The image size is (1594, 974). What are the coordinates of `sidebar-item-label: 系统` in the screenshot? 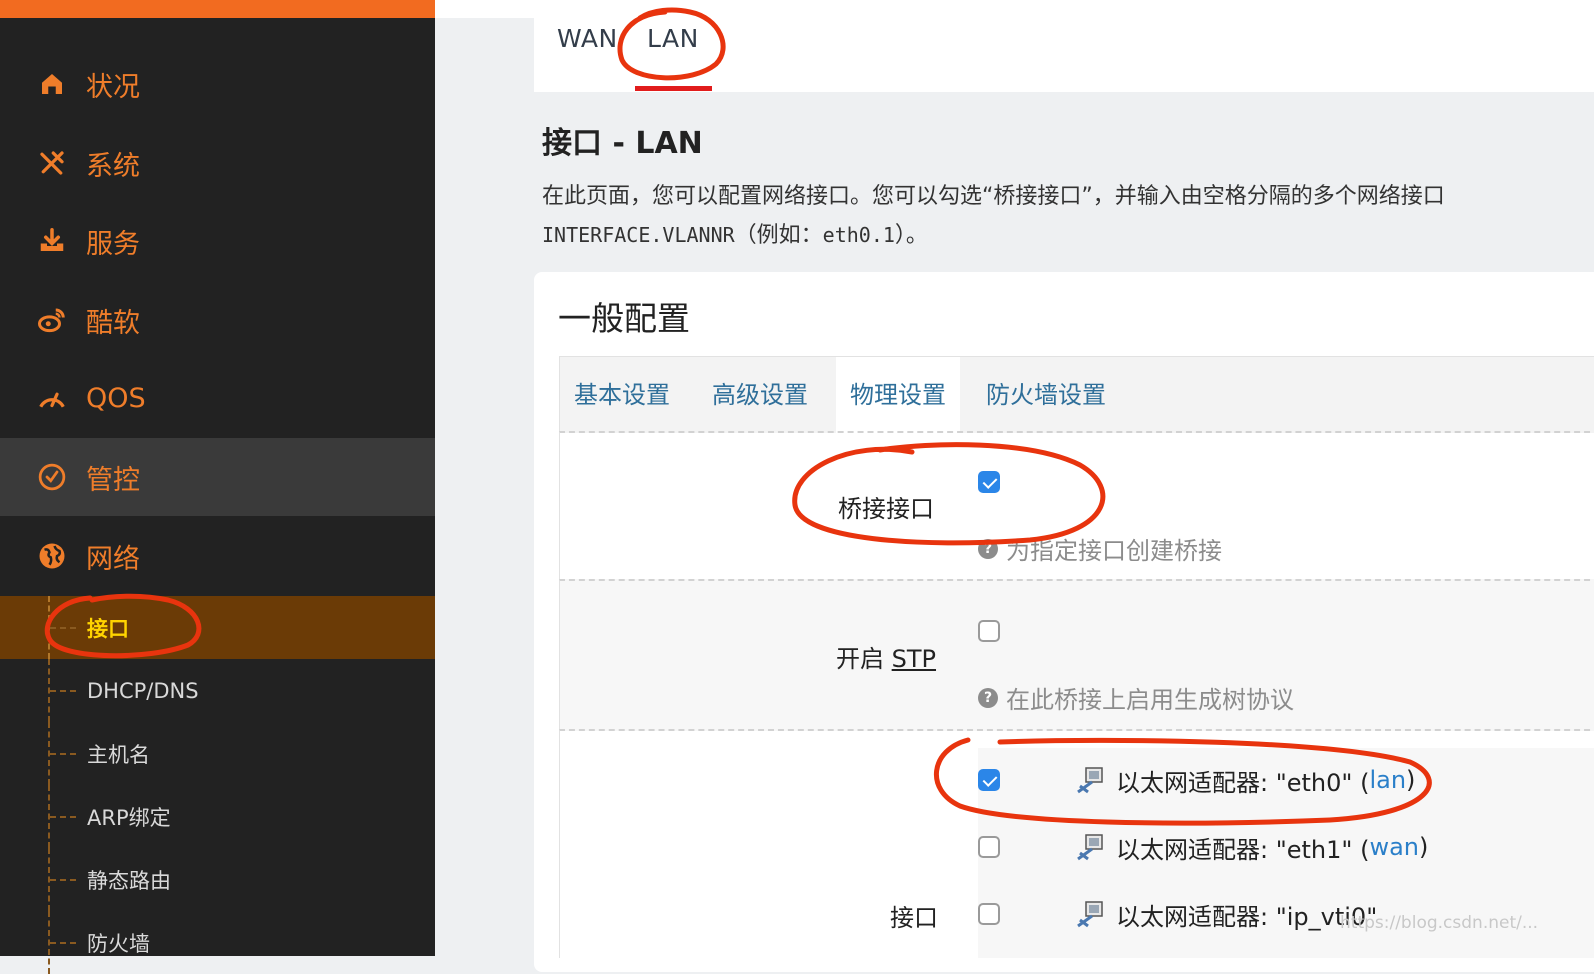 It's located at (113, 166).